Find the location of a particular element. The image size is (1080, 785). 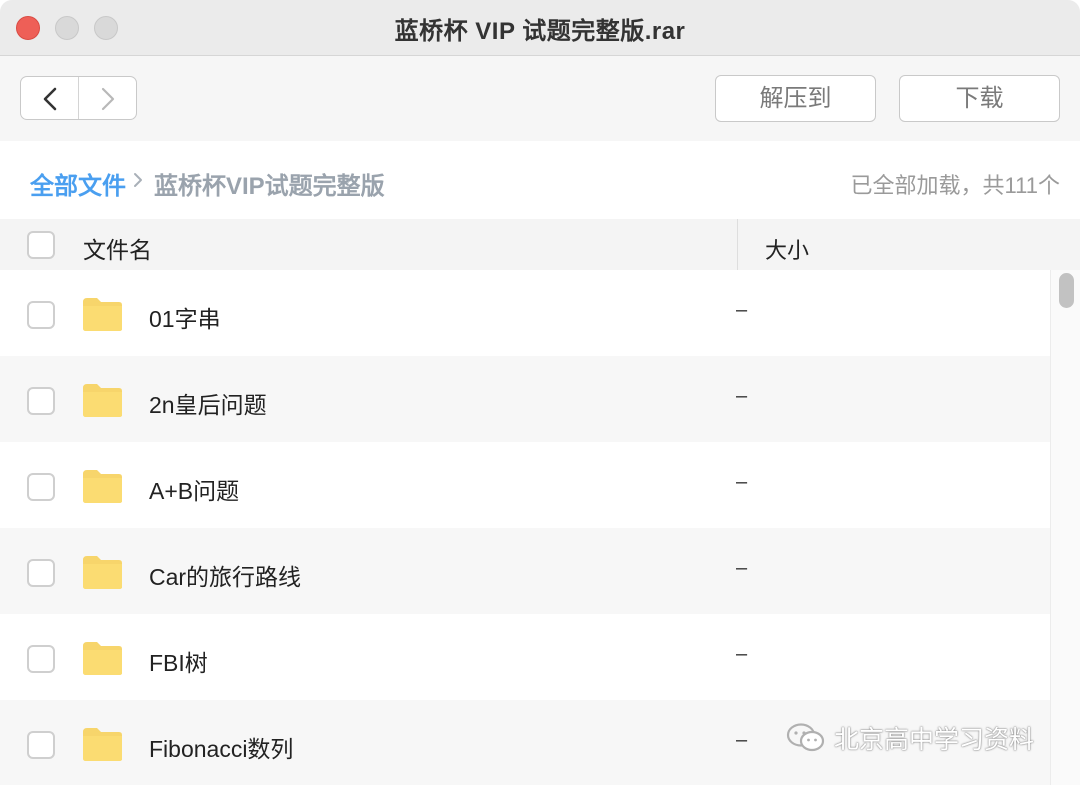

title-bar: 蓝桥杯 VIP 试题完整版.rar is located at coordinates (540, 28).